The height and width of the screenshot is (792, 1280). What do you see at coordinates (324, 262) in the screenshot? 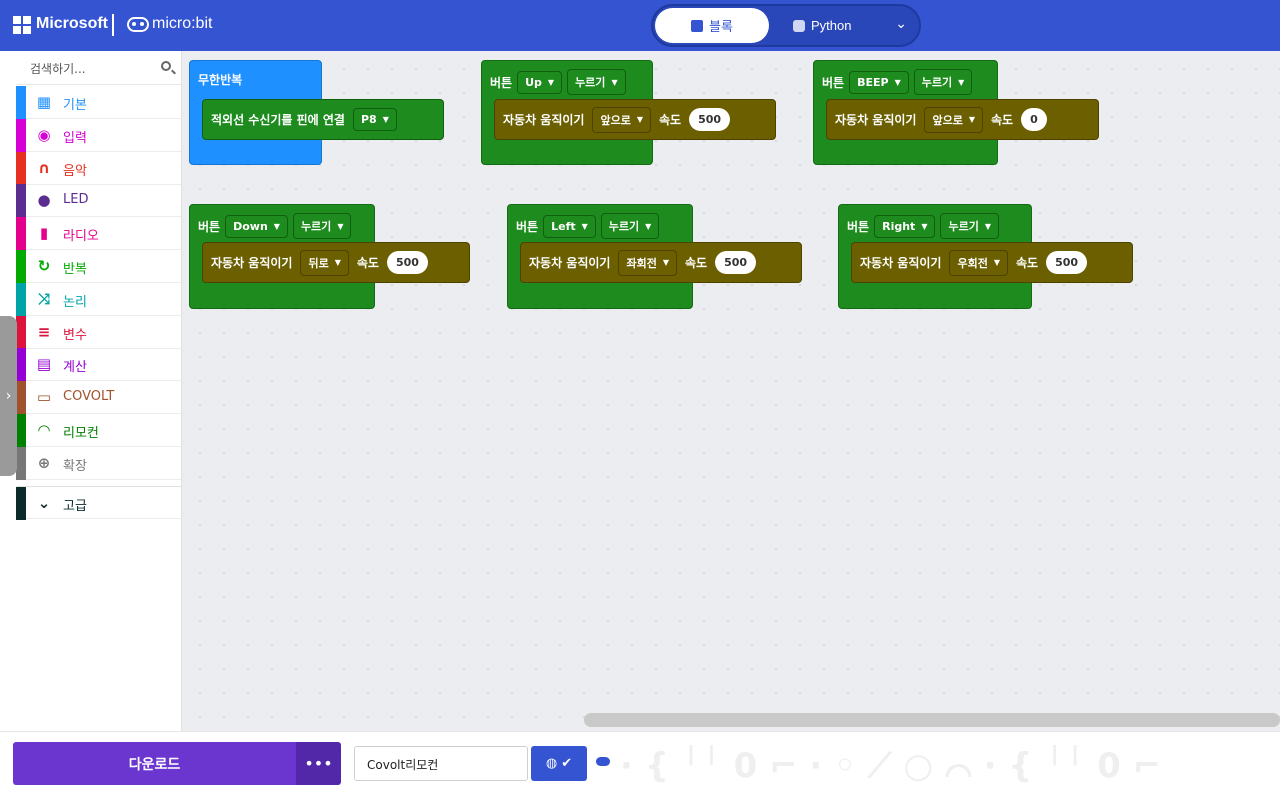
I see `direction-dropdown: 뒤로 ▼` at bounding box center [324, 262].